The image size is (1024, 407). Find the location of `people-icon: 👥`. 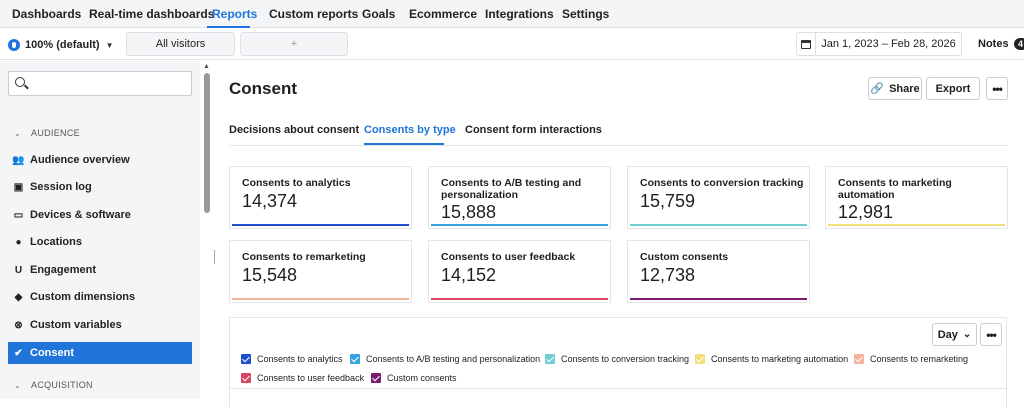

people-icon: 👥 is located at coordinates (18, 160).